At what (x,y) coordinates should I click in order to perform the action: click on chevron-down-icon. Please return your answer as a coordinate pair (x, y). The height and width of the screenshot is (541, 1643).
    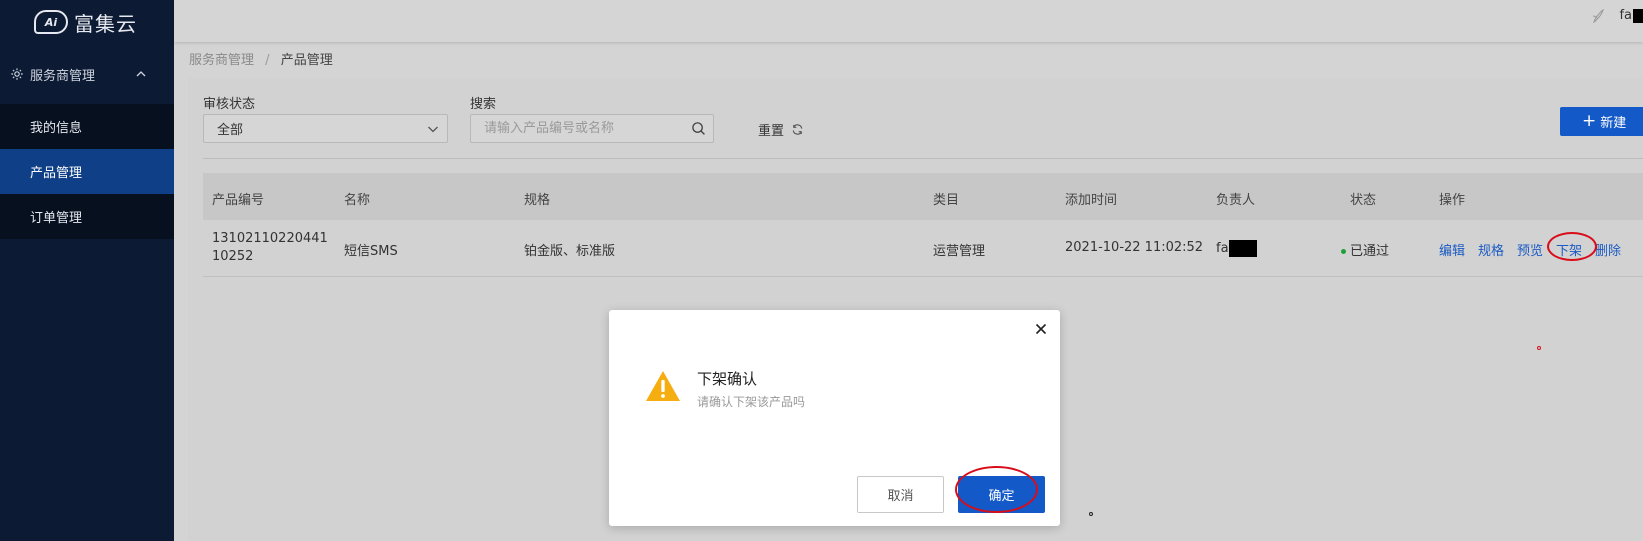
    Looking at the image, I should click on (433, 129).